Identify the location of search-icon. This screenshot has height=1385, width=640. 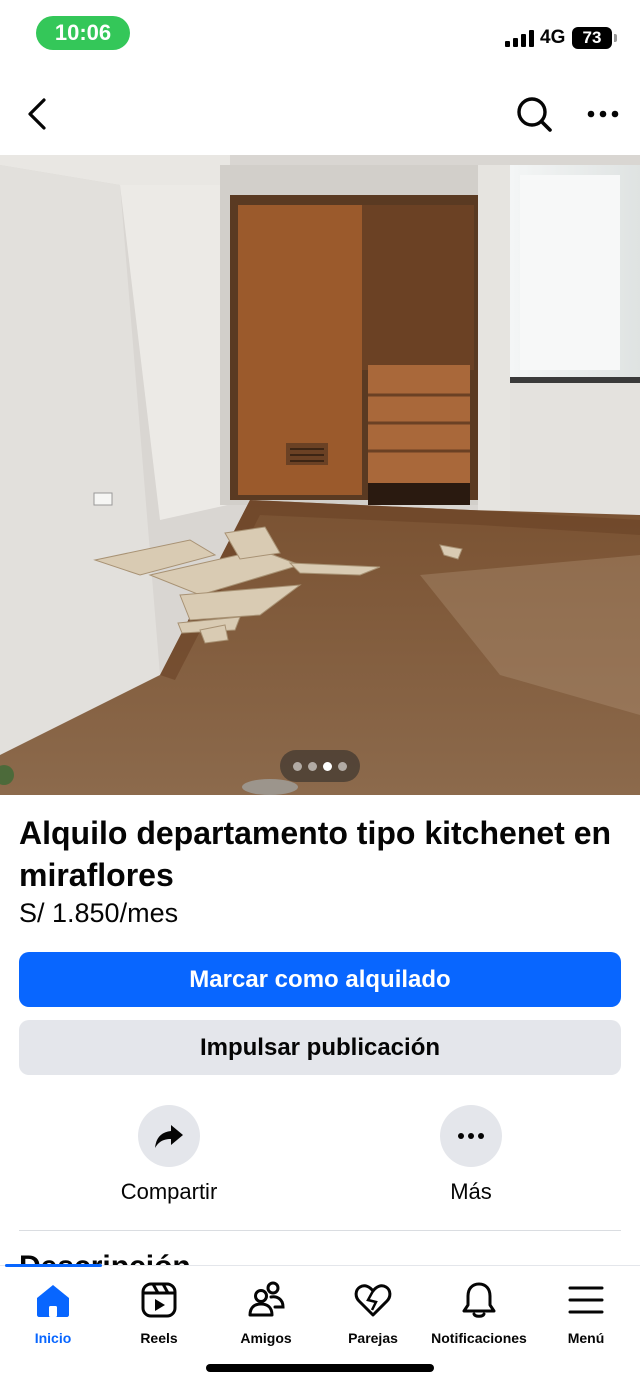
(534, 114).